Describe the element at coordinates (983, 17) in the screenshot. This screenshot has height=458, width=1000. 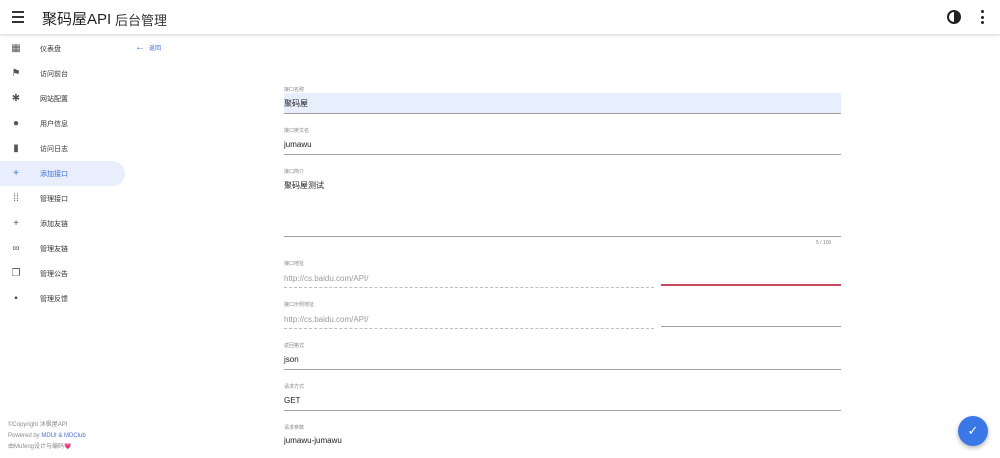
I see `more-vert-icon` at that location.